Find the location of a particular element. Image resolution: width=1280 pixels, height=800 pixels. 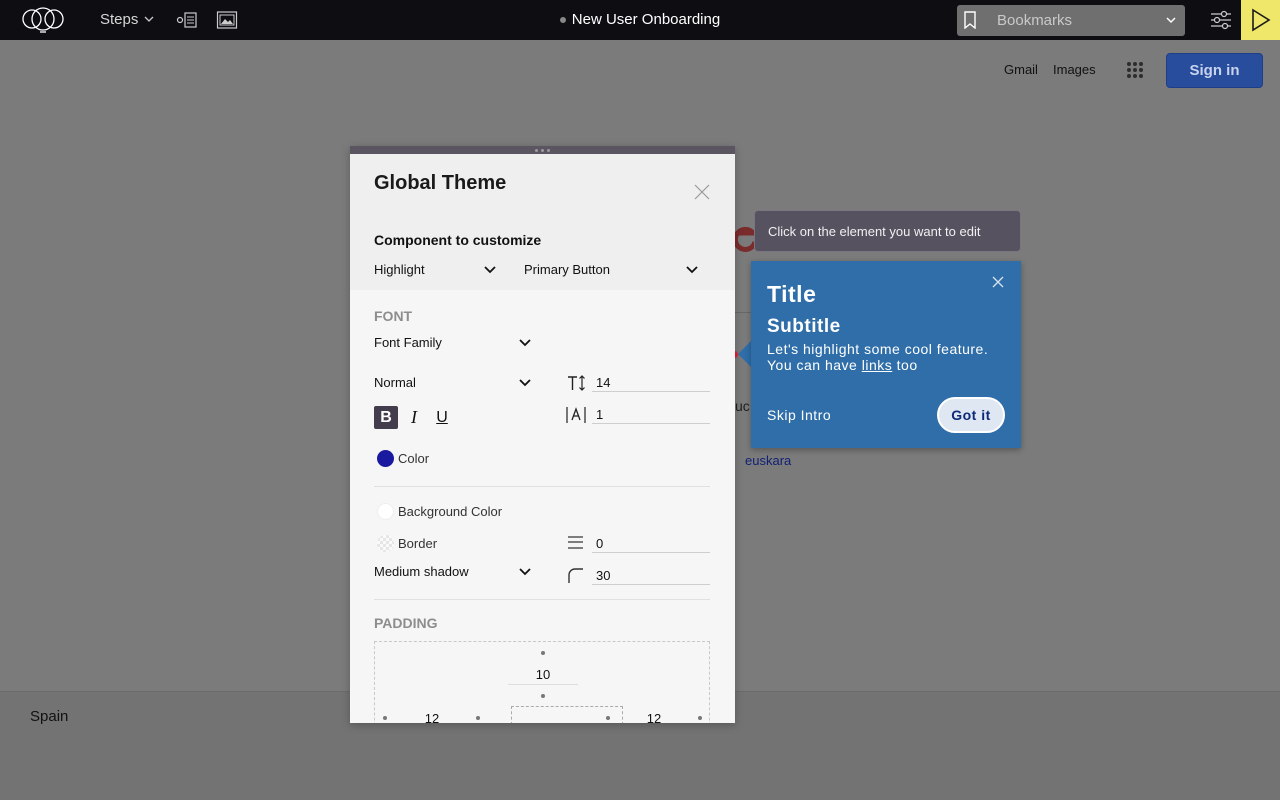

tour-subtitle: Subtitle is located at coordinates (804, 326).